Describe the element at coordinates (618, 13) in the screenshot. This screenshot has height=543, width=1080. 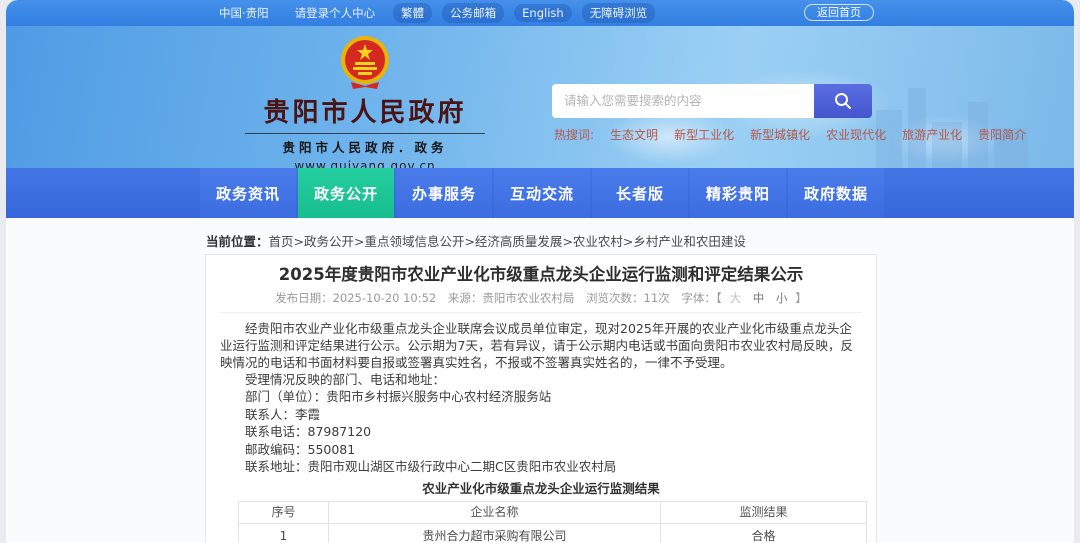
I see `topbar-link-accessibility: 无障碍浏览` at that location.